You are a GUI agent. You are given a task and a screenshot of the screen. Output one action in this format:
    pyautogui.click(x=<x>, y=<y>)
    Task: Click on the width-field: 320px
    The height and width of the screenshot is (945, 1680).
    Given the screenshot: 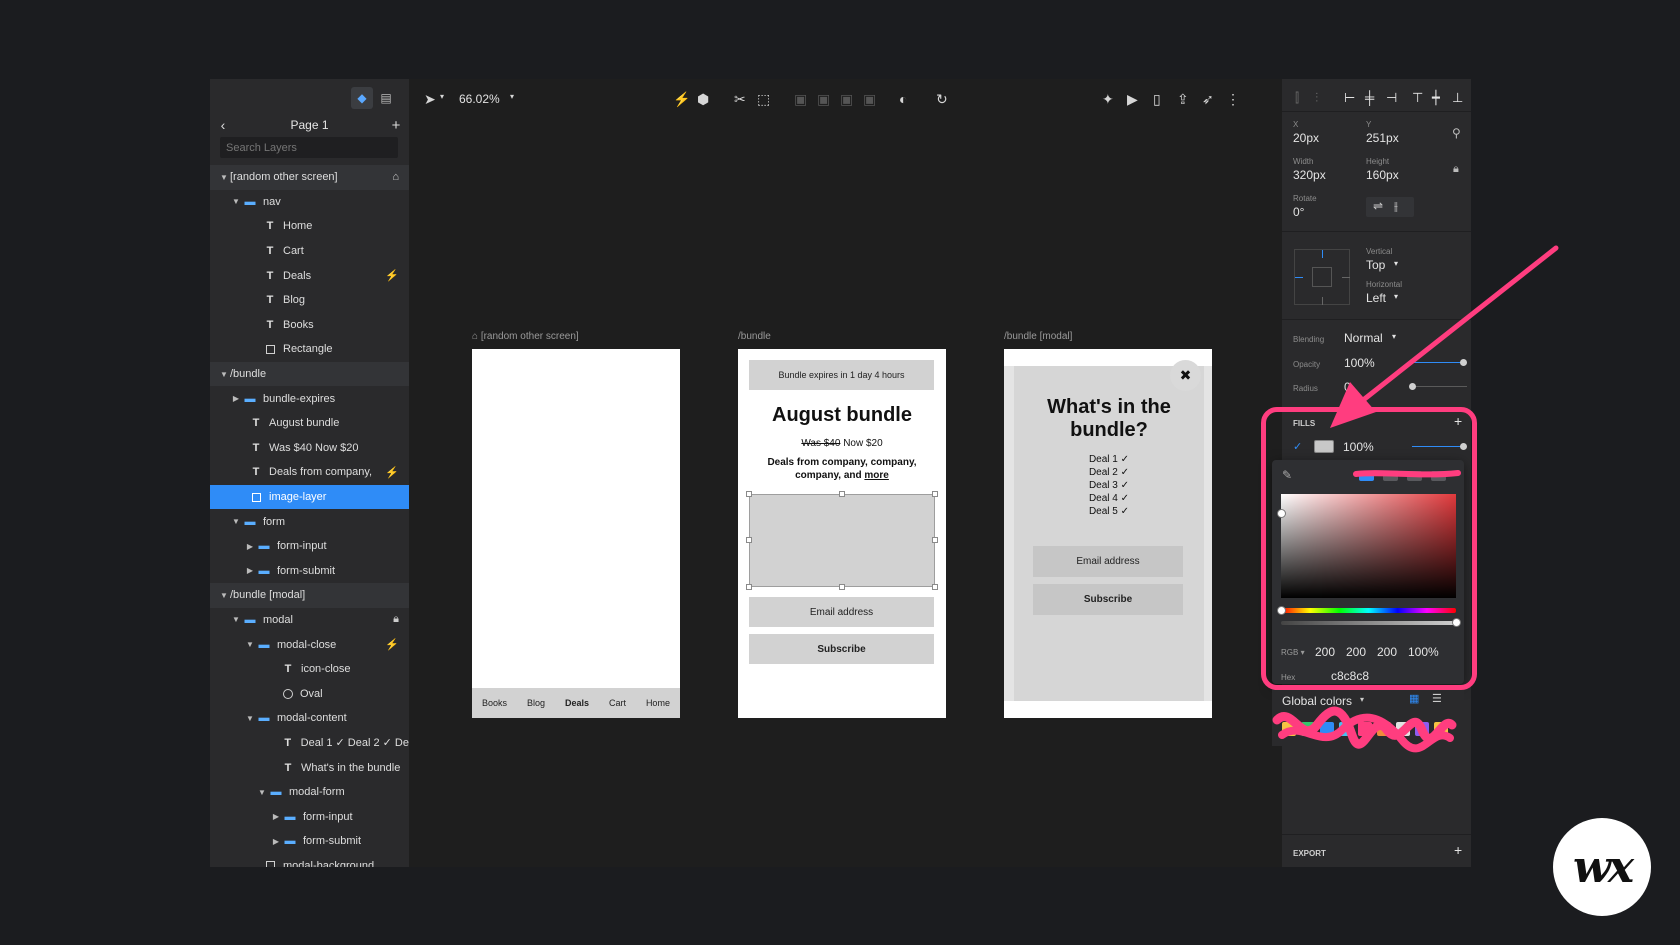 What is the action you would take?
    pyautogui.click(x=1309, y=175)
    